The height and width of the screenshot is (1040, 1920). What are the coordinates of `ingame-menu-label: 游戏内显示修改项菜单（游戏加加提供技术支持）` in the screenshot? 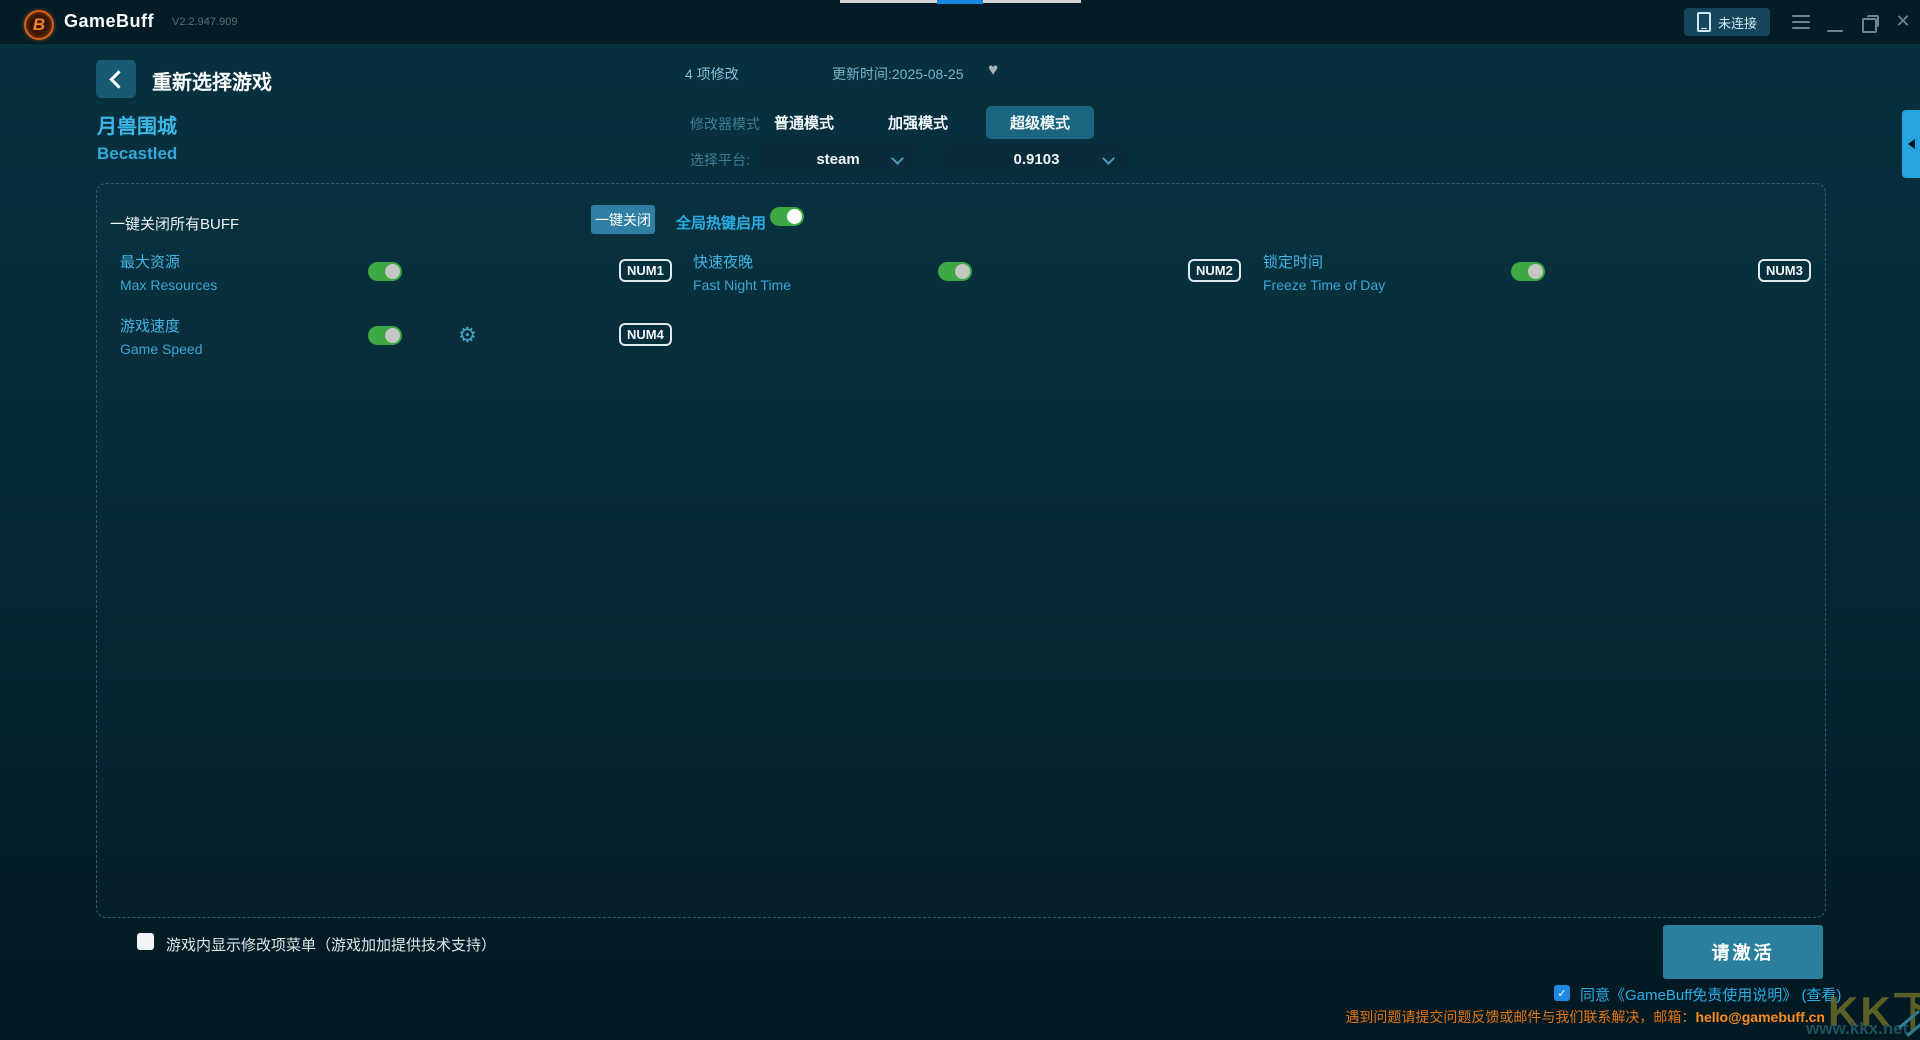 It's located at (331, 945).